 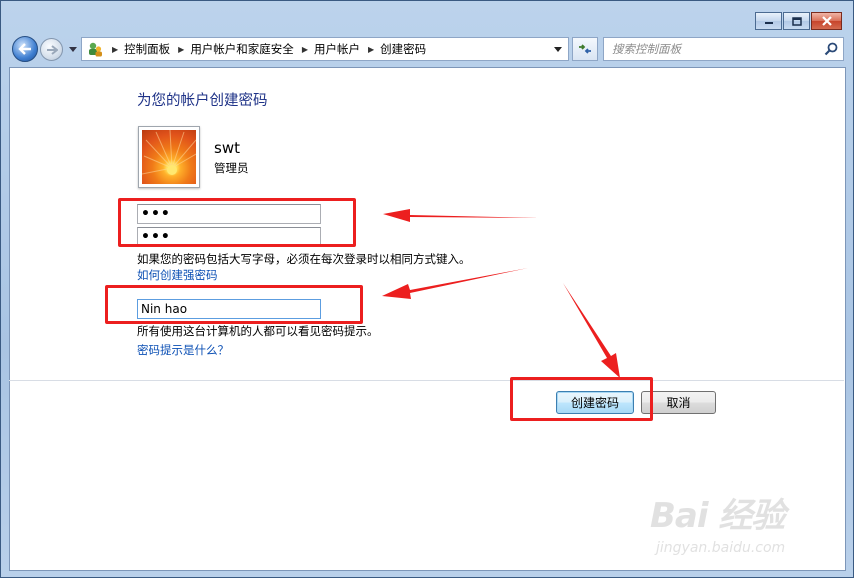 I want to click on address-dropdown, so click(x=558, y=49).